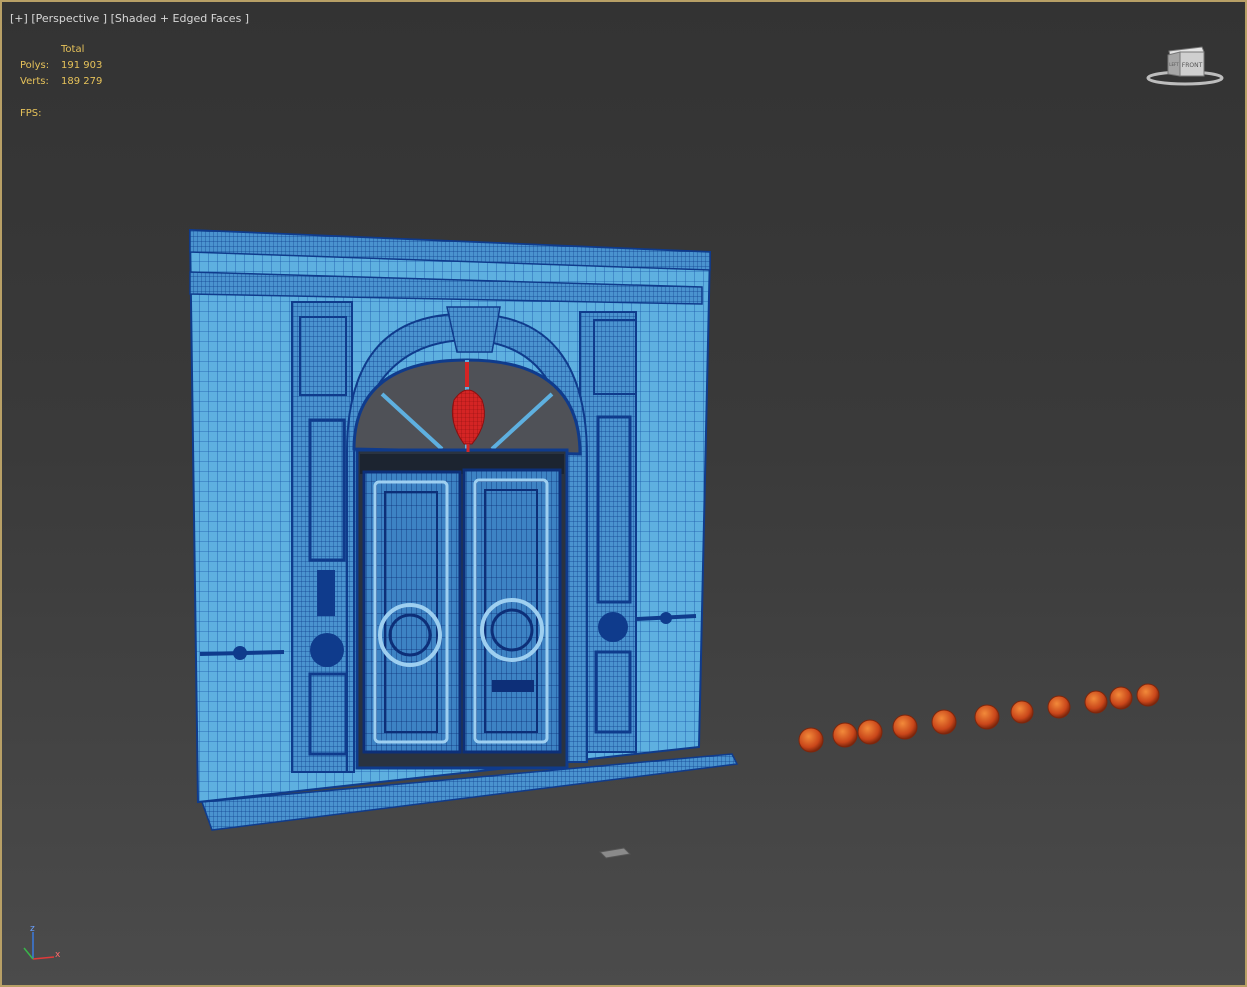 Image resolution: width=1247 pixels, height=987 pixels. Describe the element at coordinates (323, 356) in the screenshot. I see `corbel-left` at that location.